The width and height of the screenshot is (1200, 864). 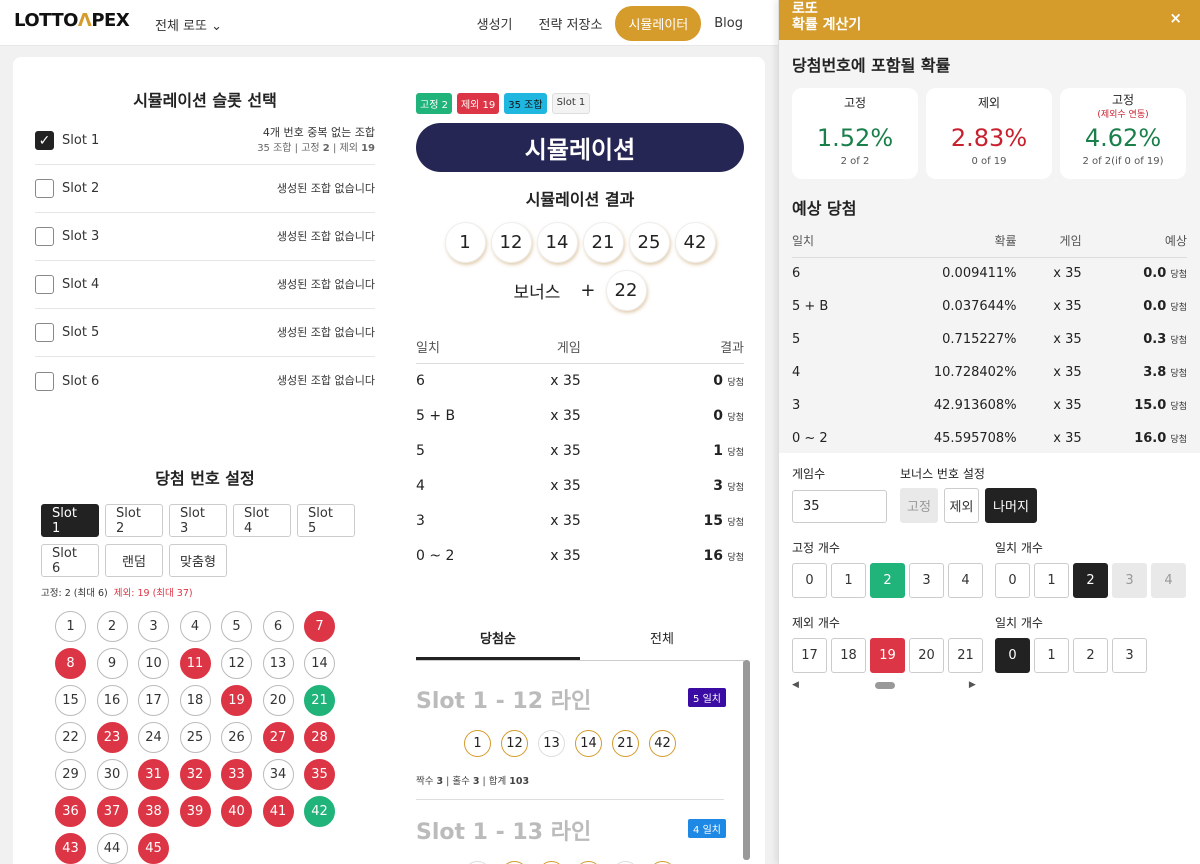 I want to click on number-ball: 24, so click(x=153, y=737).